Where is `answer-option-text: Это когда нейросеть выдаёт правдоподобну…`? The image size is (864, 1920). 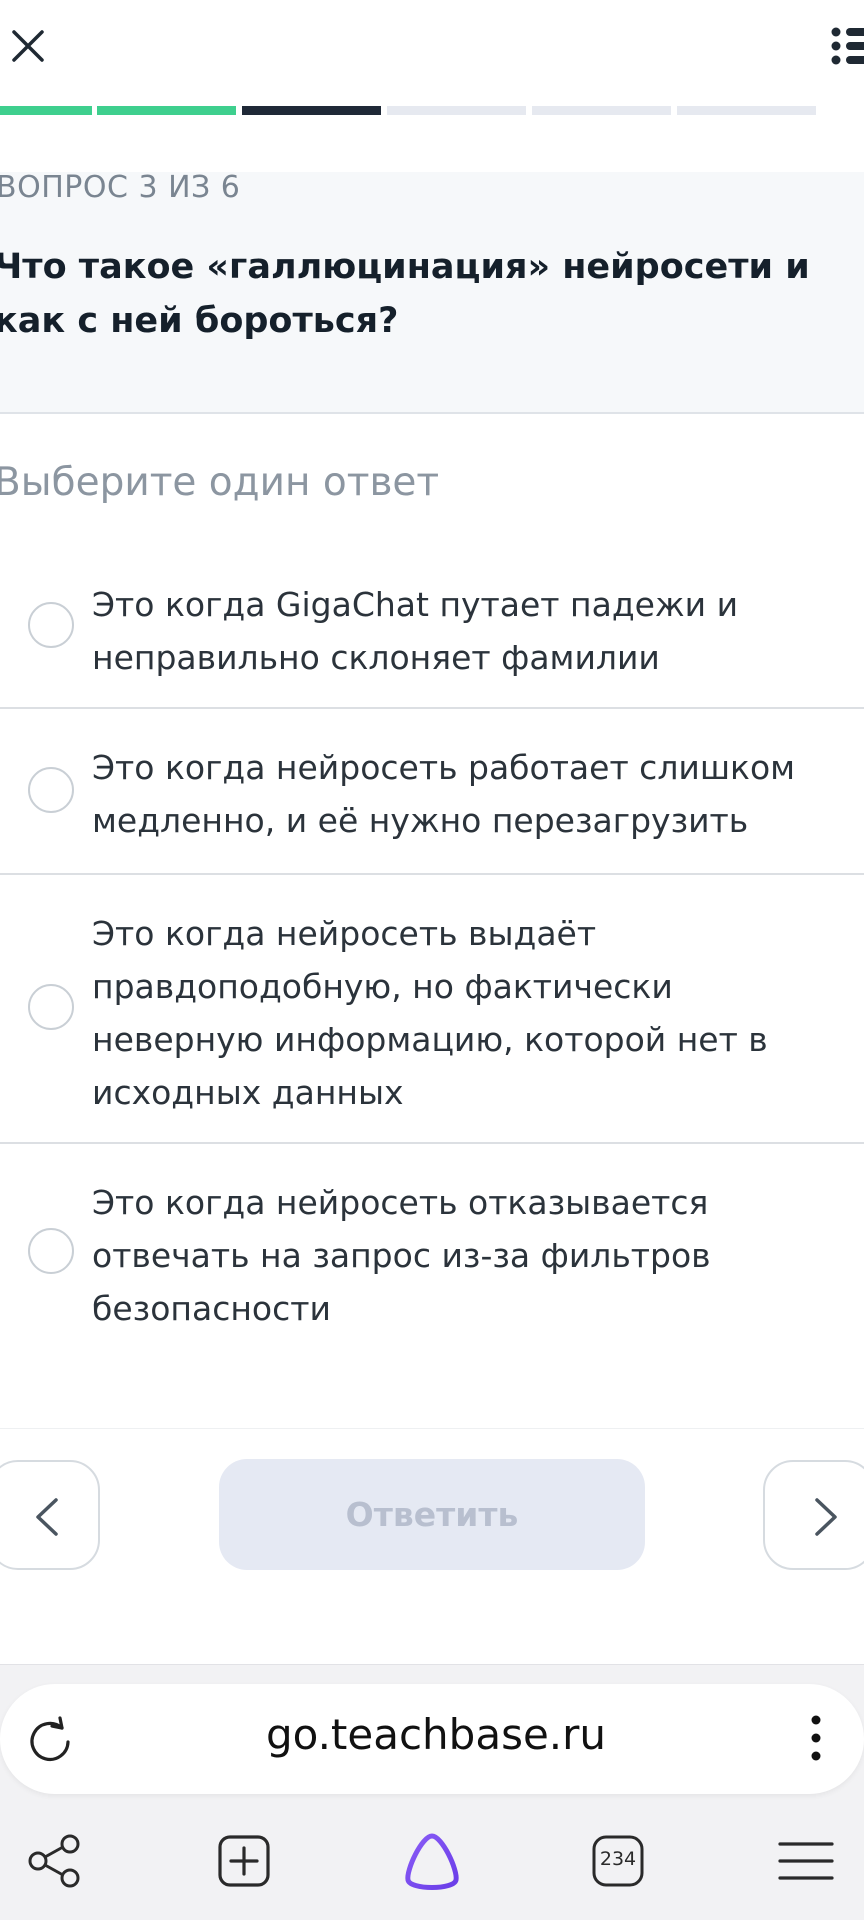
answer-option-text: Это когда нейросеть выдаёт правдоподобну… is located at coordinates (430, 1013).